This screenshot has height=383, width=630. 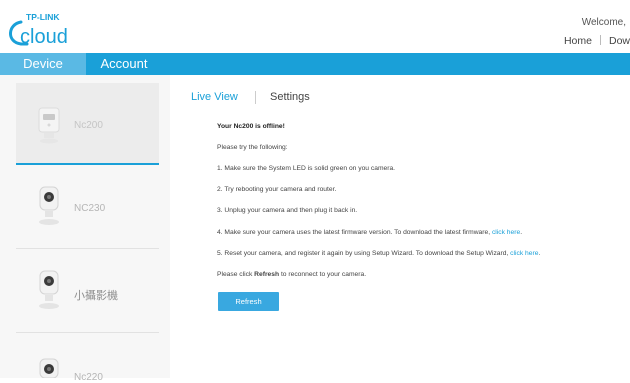 I want to click on device-name: Nc200, so click(x=88, y=125).